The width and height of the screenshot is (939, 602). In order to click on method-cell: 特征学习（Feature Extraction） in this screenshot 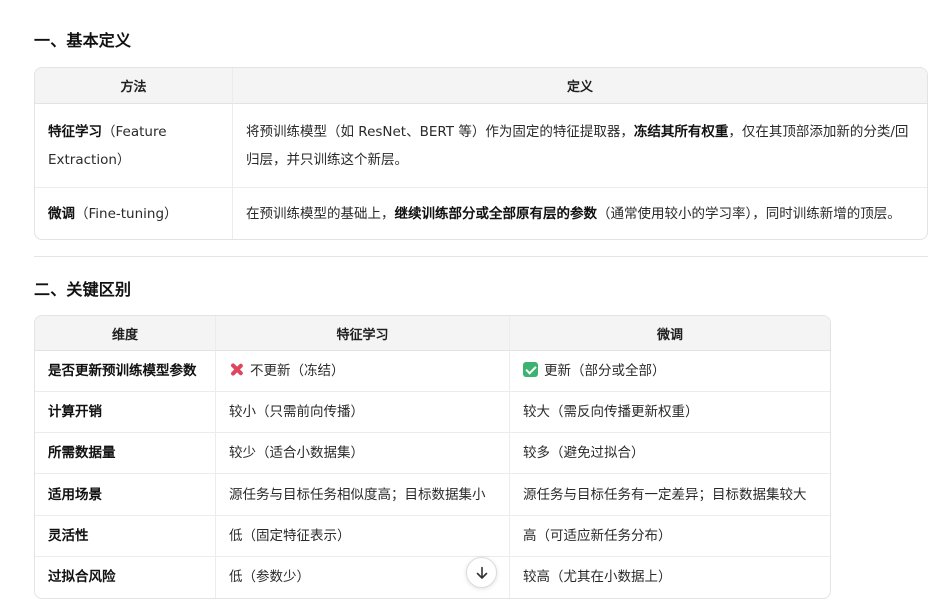, I will do `click(133, 146)`.